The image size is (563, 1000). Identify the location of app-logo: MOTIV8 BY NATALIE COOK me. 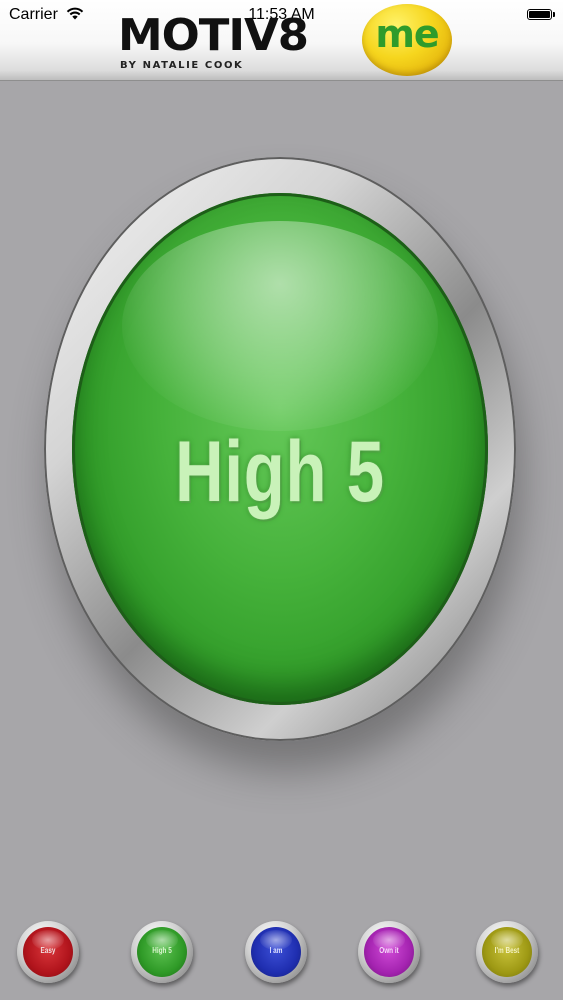
(288, 39).